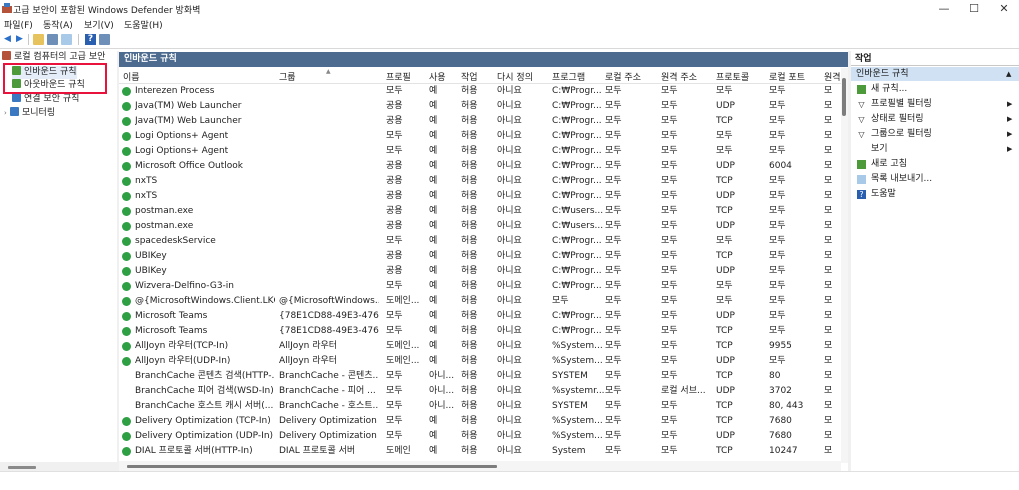 Image resolution: width=1019 pixels, height=490 pixels. Describe the element at coordinates (613, 106) in the screenshot. I see `cell-local-addr: 모두` at that location.